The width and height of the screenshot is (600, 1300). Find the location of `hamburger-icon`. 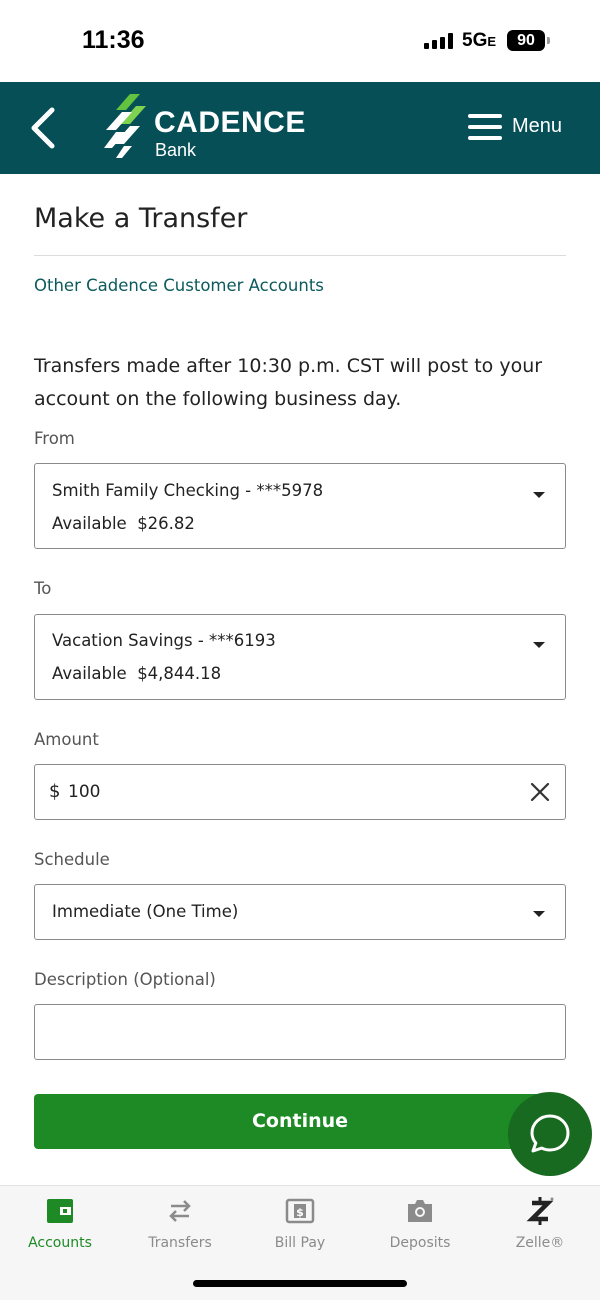

hamburger-icon is located at coordinates (485, 127).